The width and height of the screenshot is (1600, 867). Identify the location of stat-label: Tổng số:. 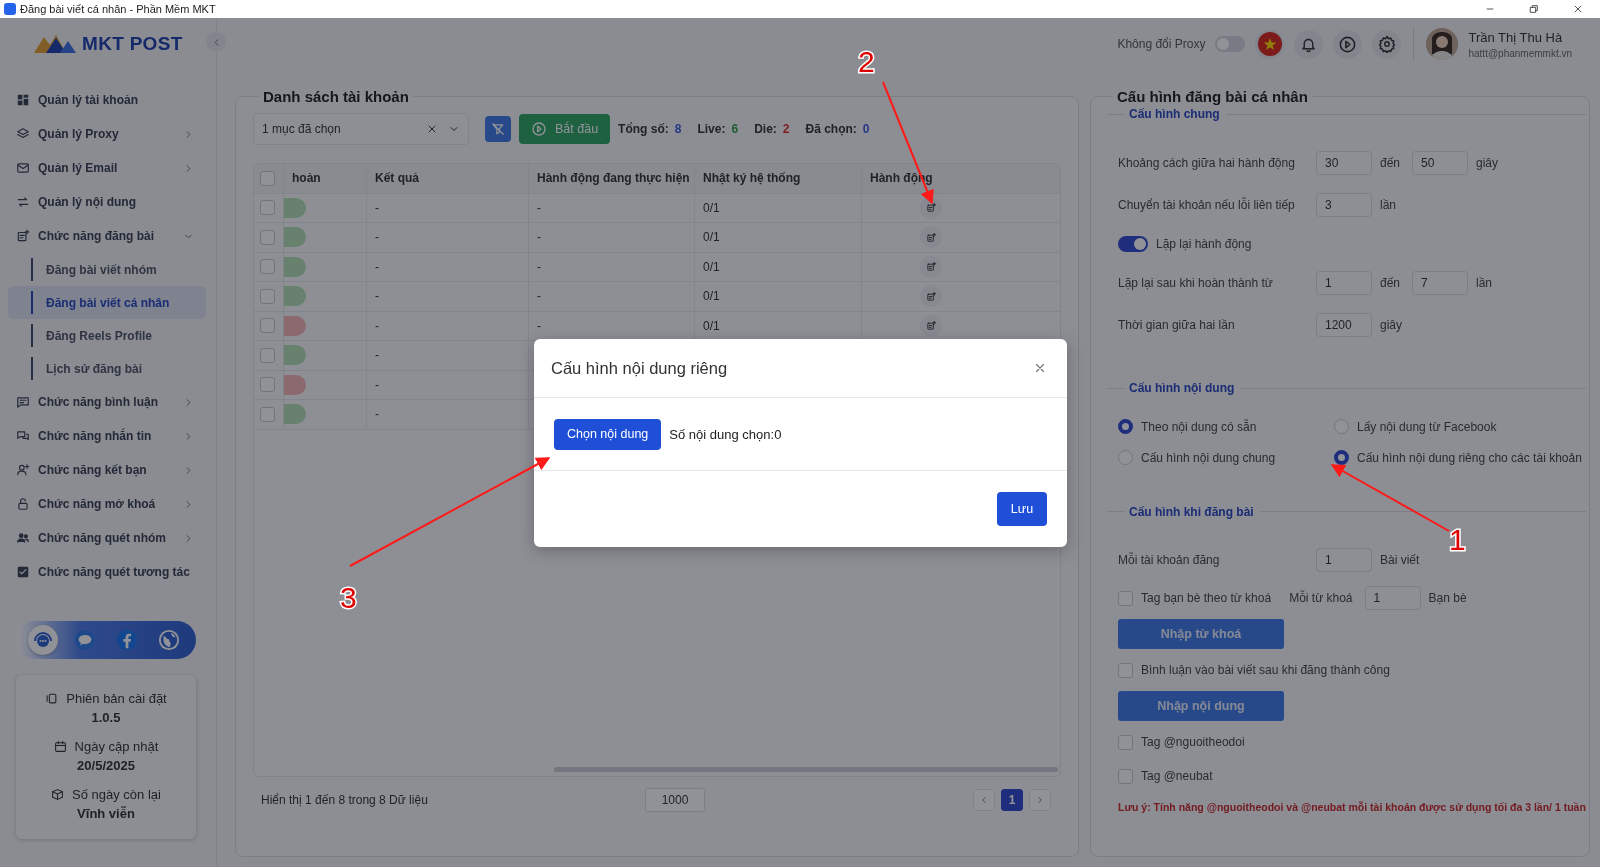
(643, 129).